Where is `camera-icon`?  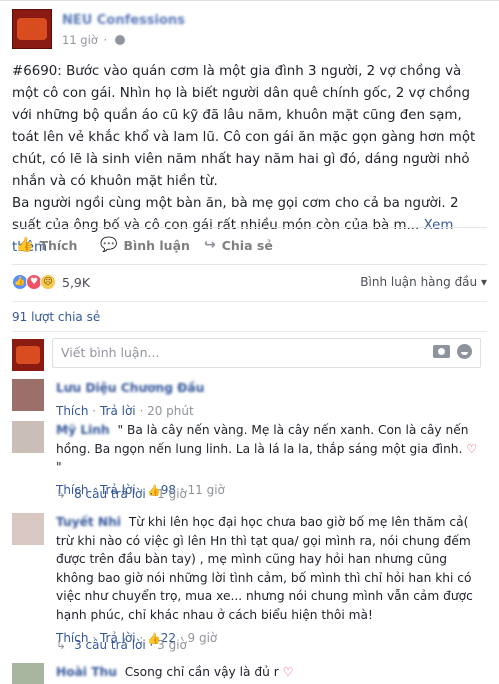 camera-icon is located at coordinates (441, 351).